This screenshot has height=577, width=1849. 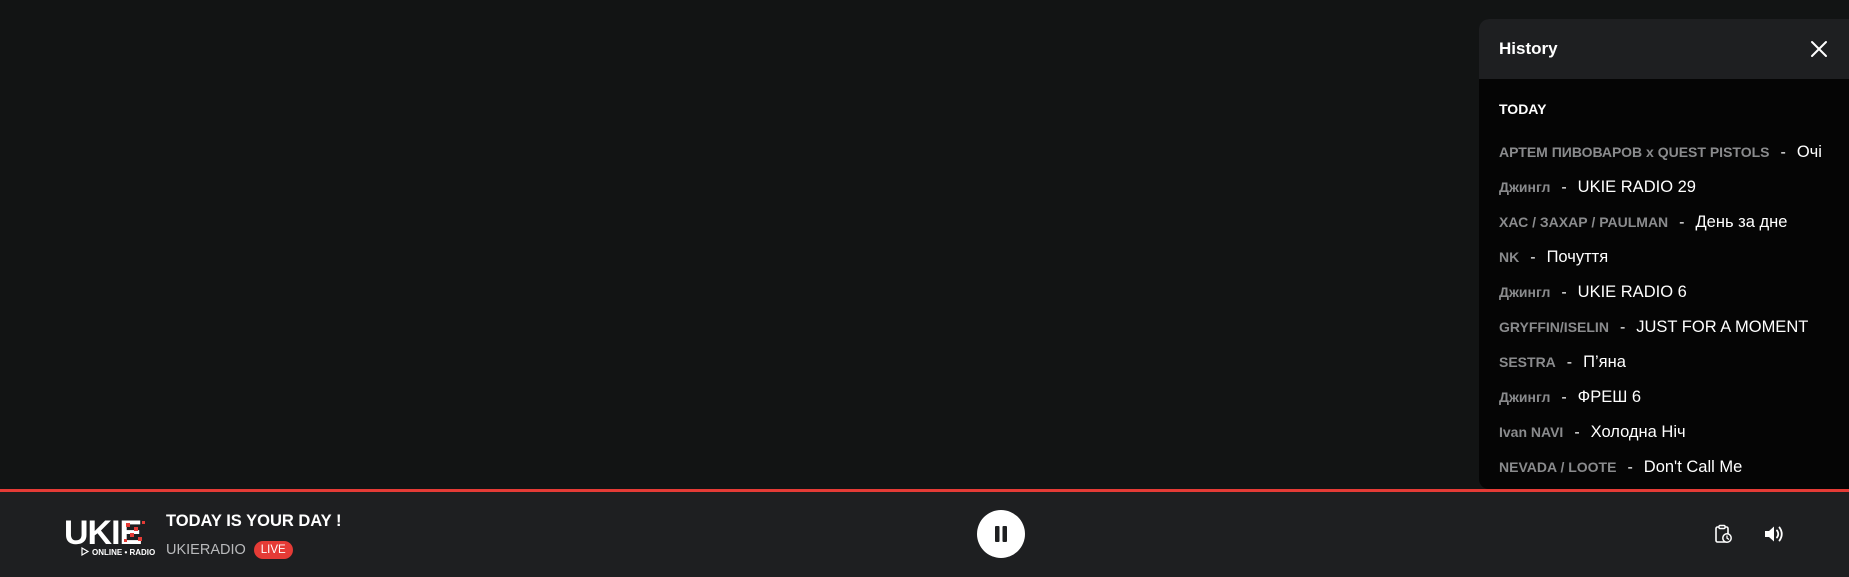 What do you see at coordinates (1554, 327) in the screenshot?
I see `track-artist: GRYFFIN/ISELIN` at bounding box center [1554, 327].